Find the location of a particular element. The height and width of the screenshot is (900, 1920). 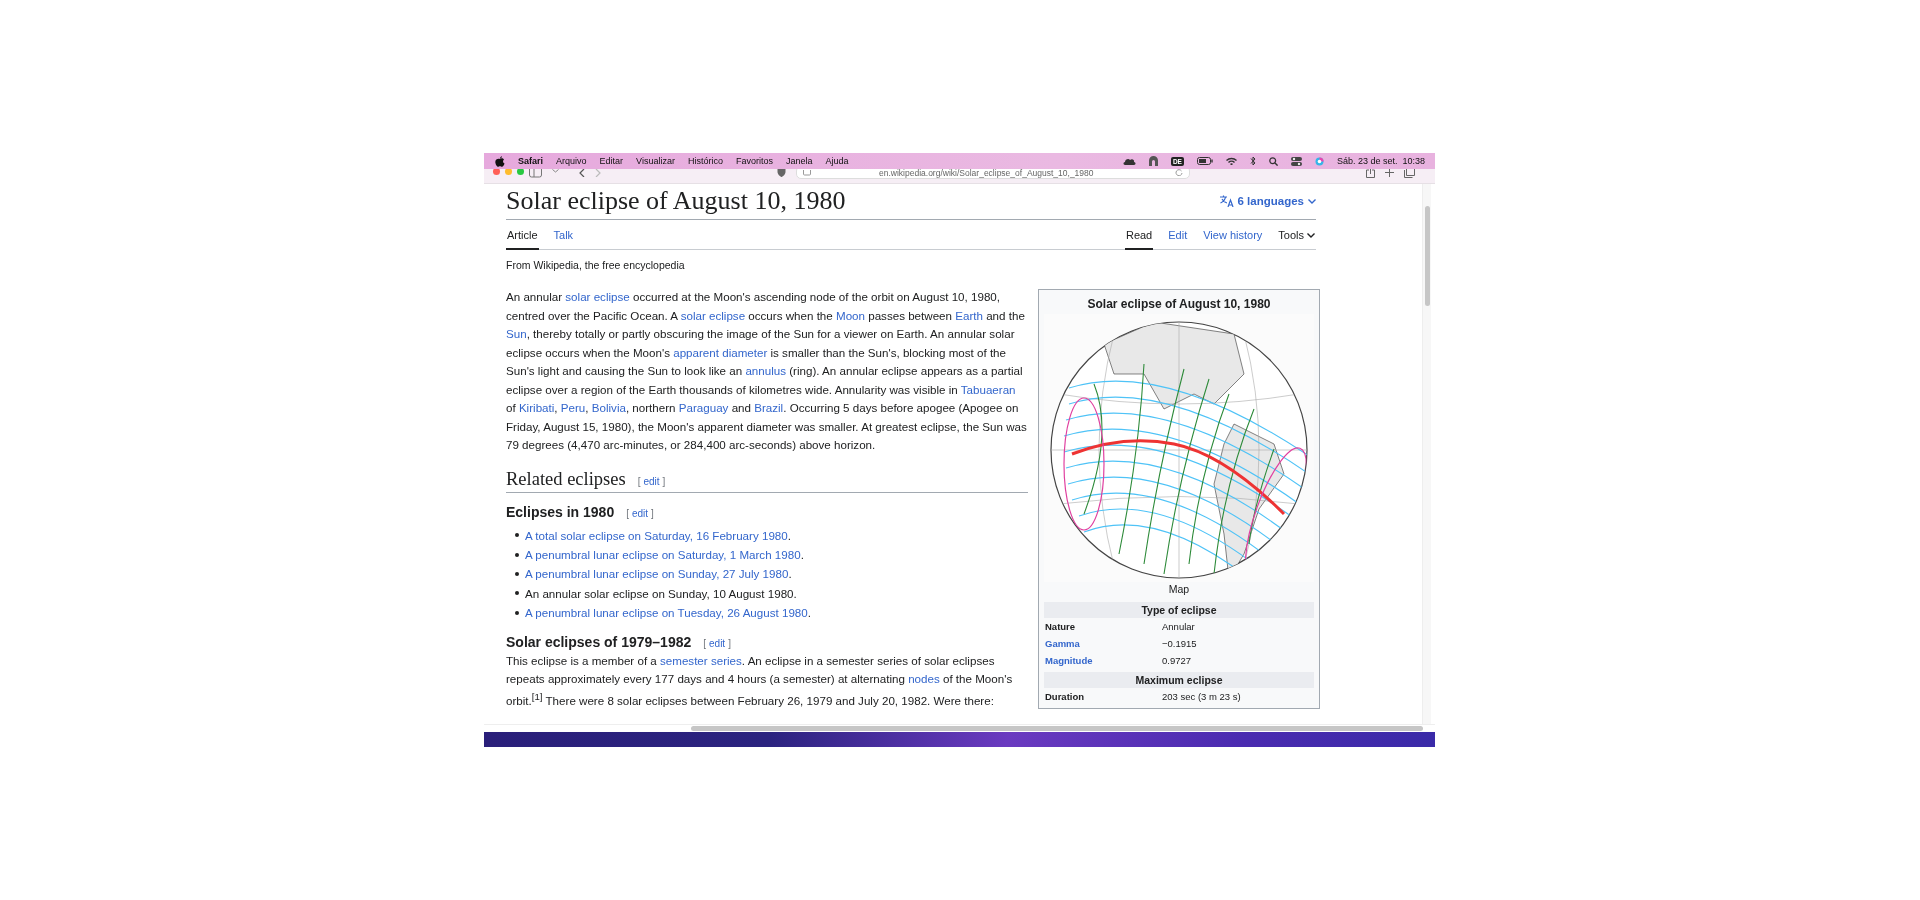

shield-icon is located at coordinates (781, 173).